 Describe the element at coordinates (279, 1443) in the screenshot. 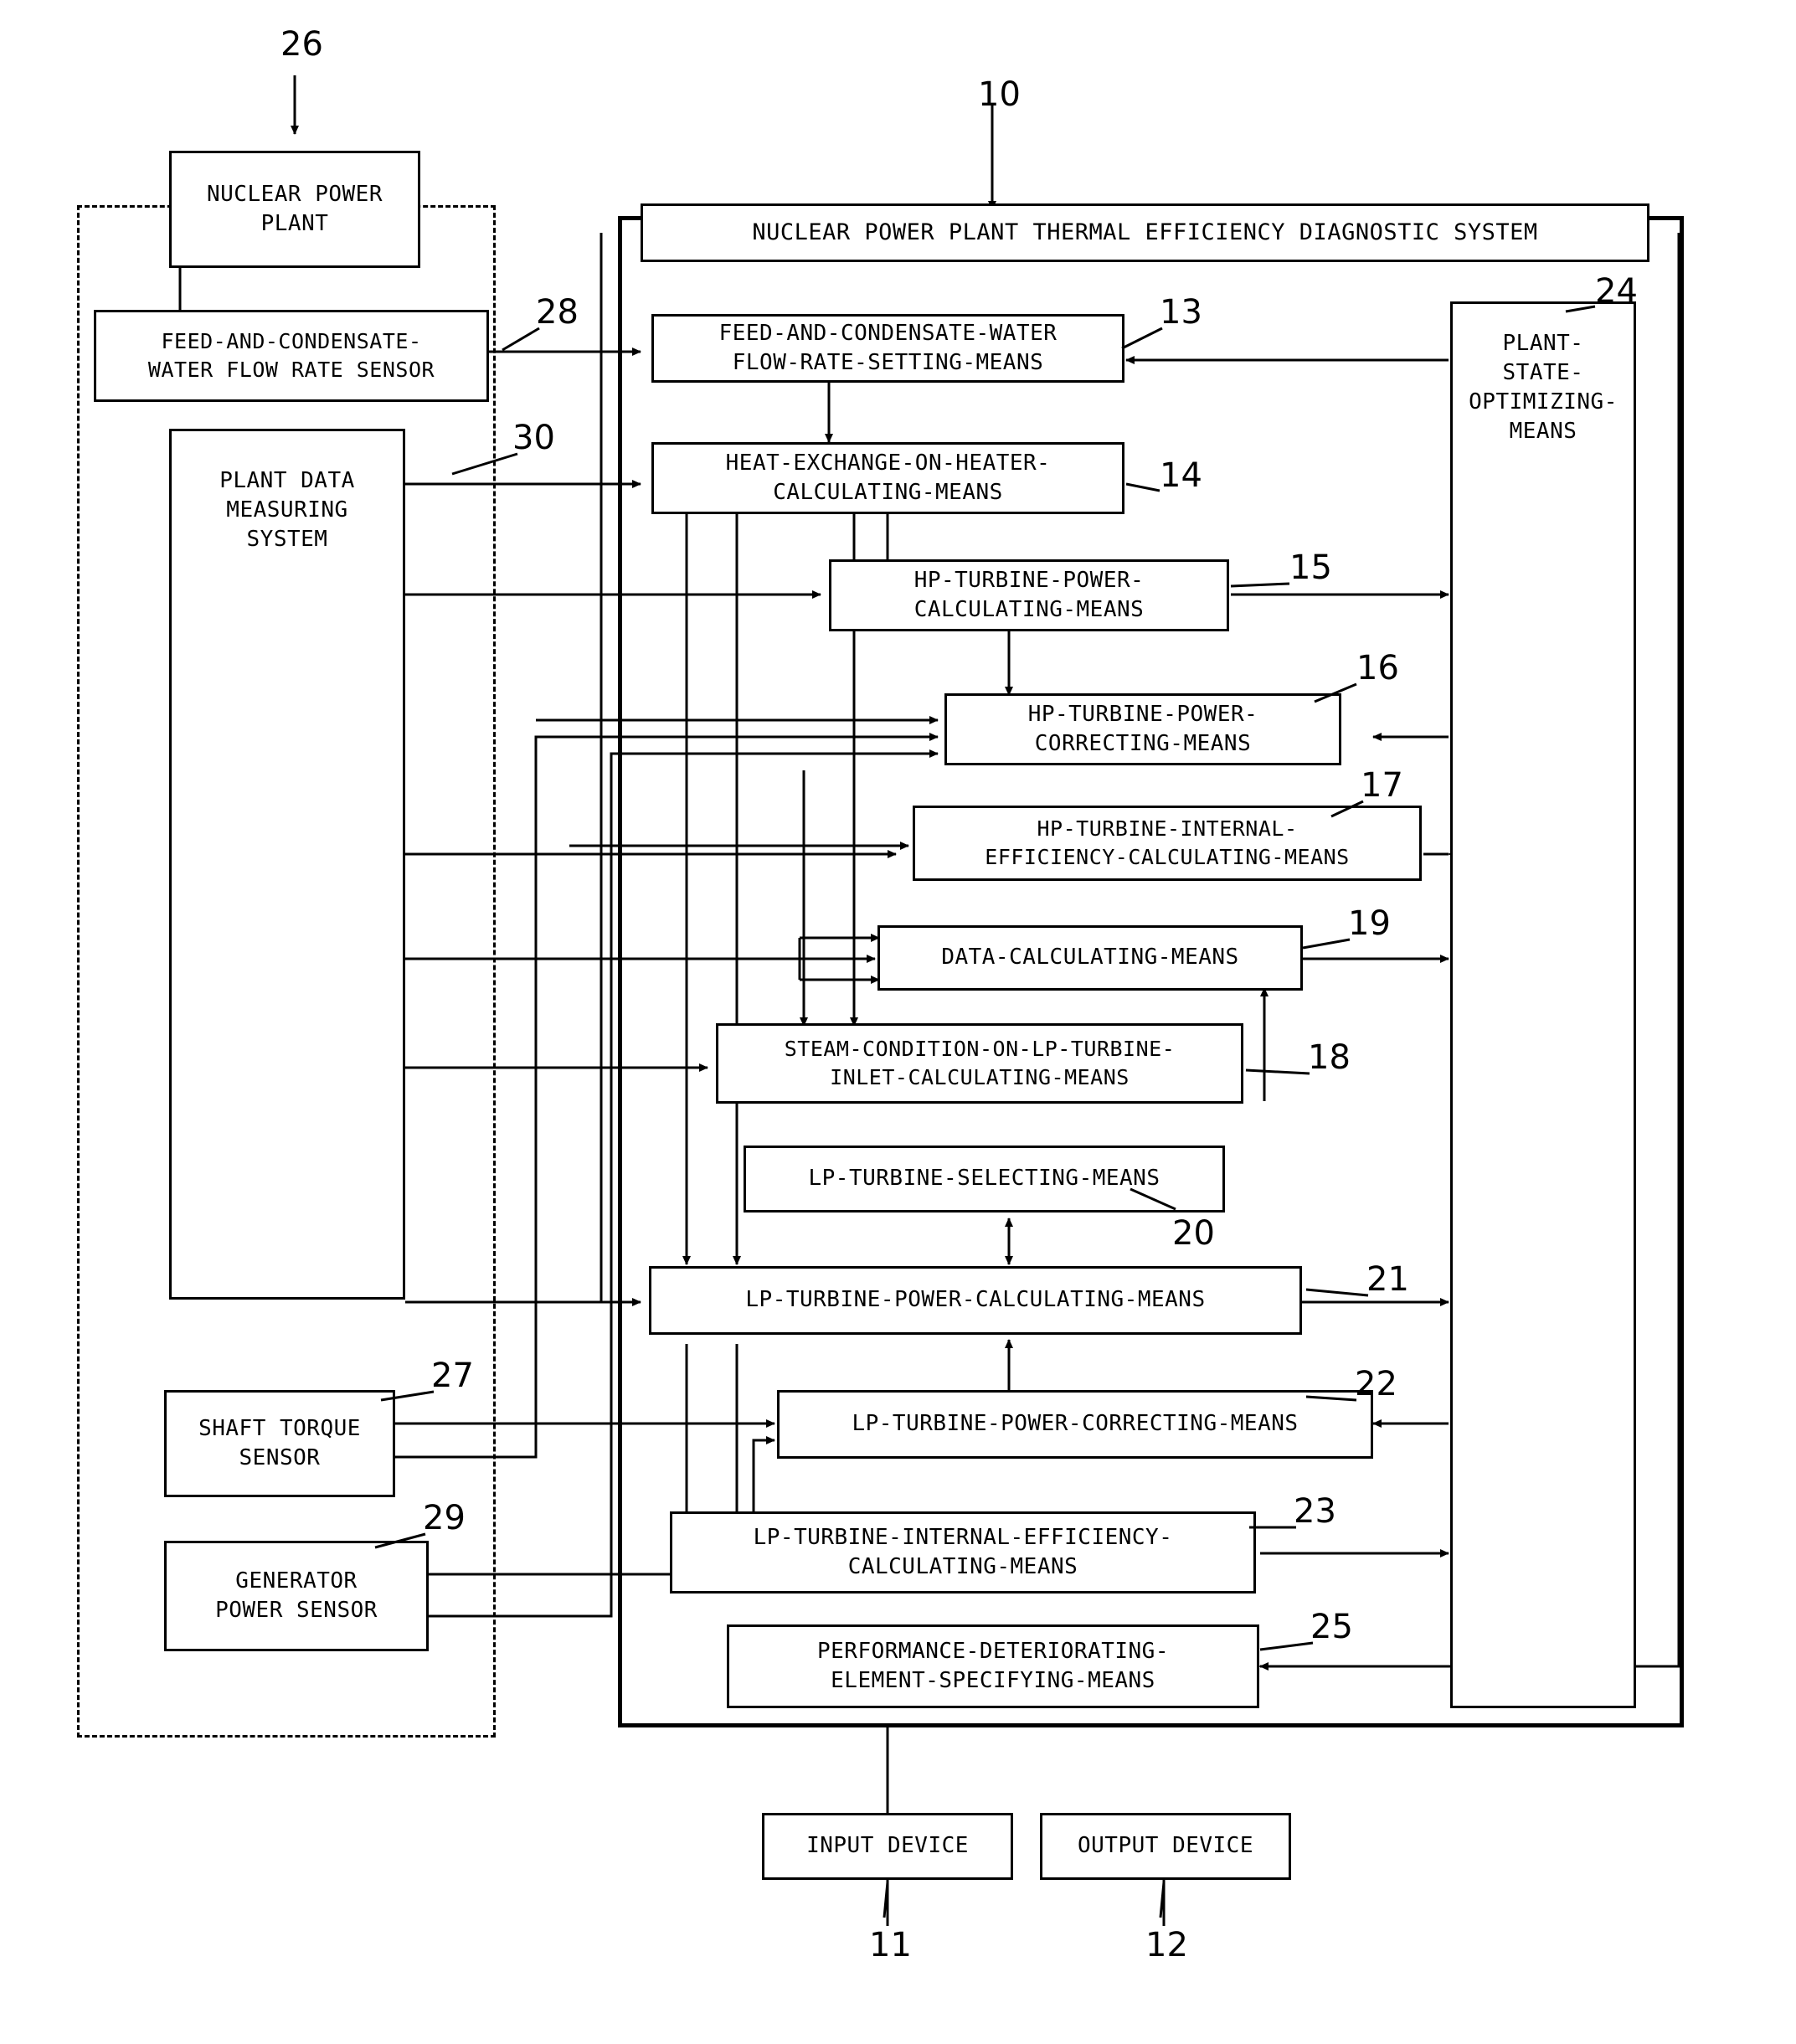

I see `box-shaft-torque-sensor: SHAFT TORQUE SENSOR` at that location.